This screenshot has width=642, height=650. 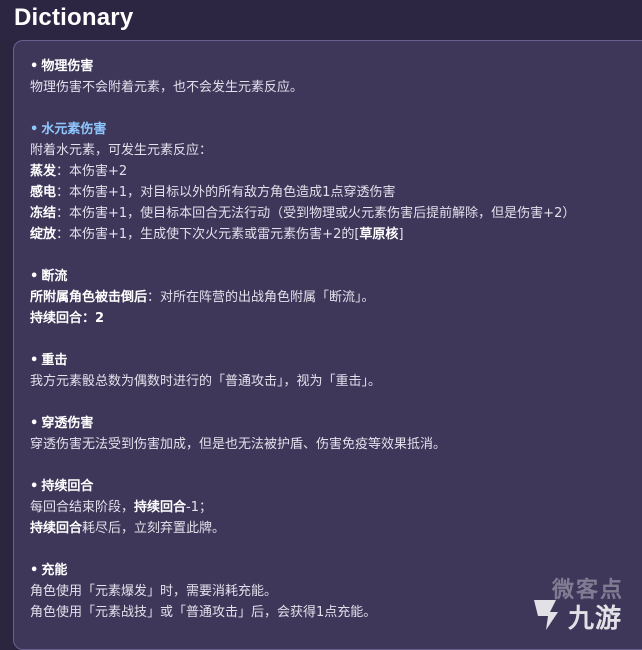 I want to click on entry-riptide: • 断流 所附属角色被击倒后：对所在阵营的出战角色附属「断流」。 持续回合：2, so click(x=336, y=297).